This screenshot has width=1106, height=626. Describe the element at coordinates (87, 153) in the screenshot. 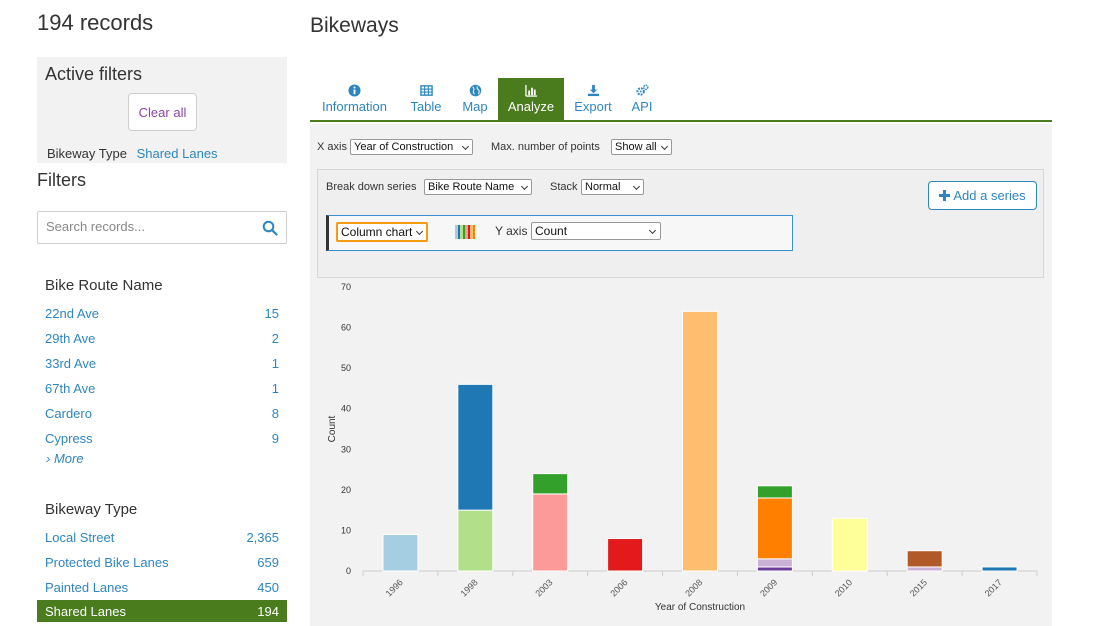

I see `active-filter-key: Bikeway Type` at that location.